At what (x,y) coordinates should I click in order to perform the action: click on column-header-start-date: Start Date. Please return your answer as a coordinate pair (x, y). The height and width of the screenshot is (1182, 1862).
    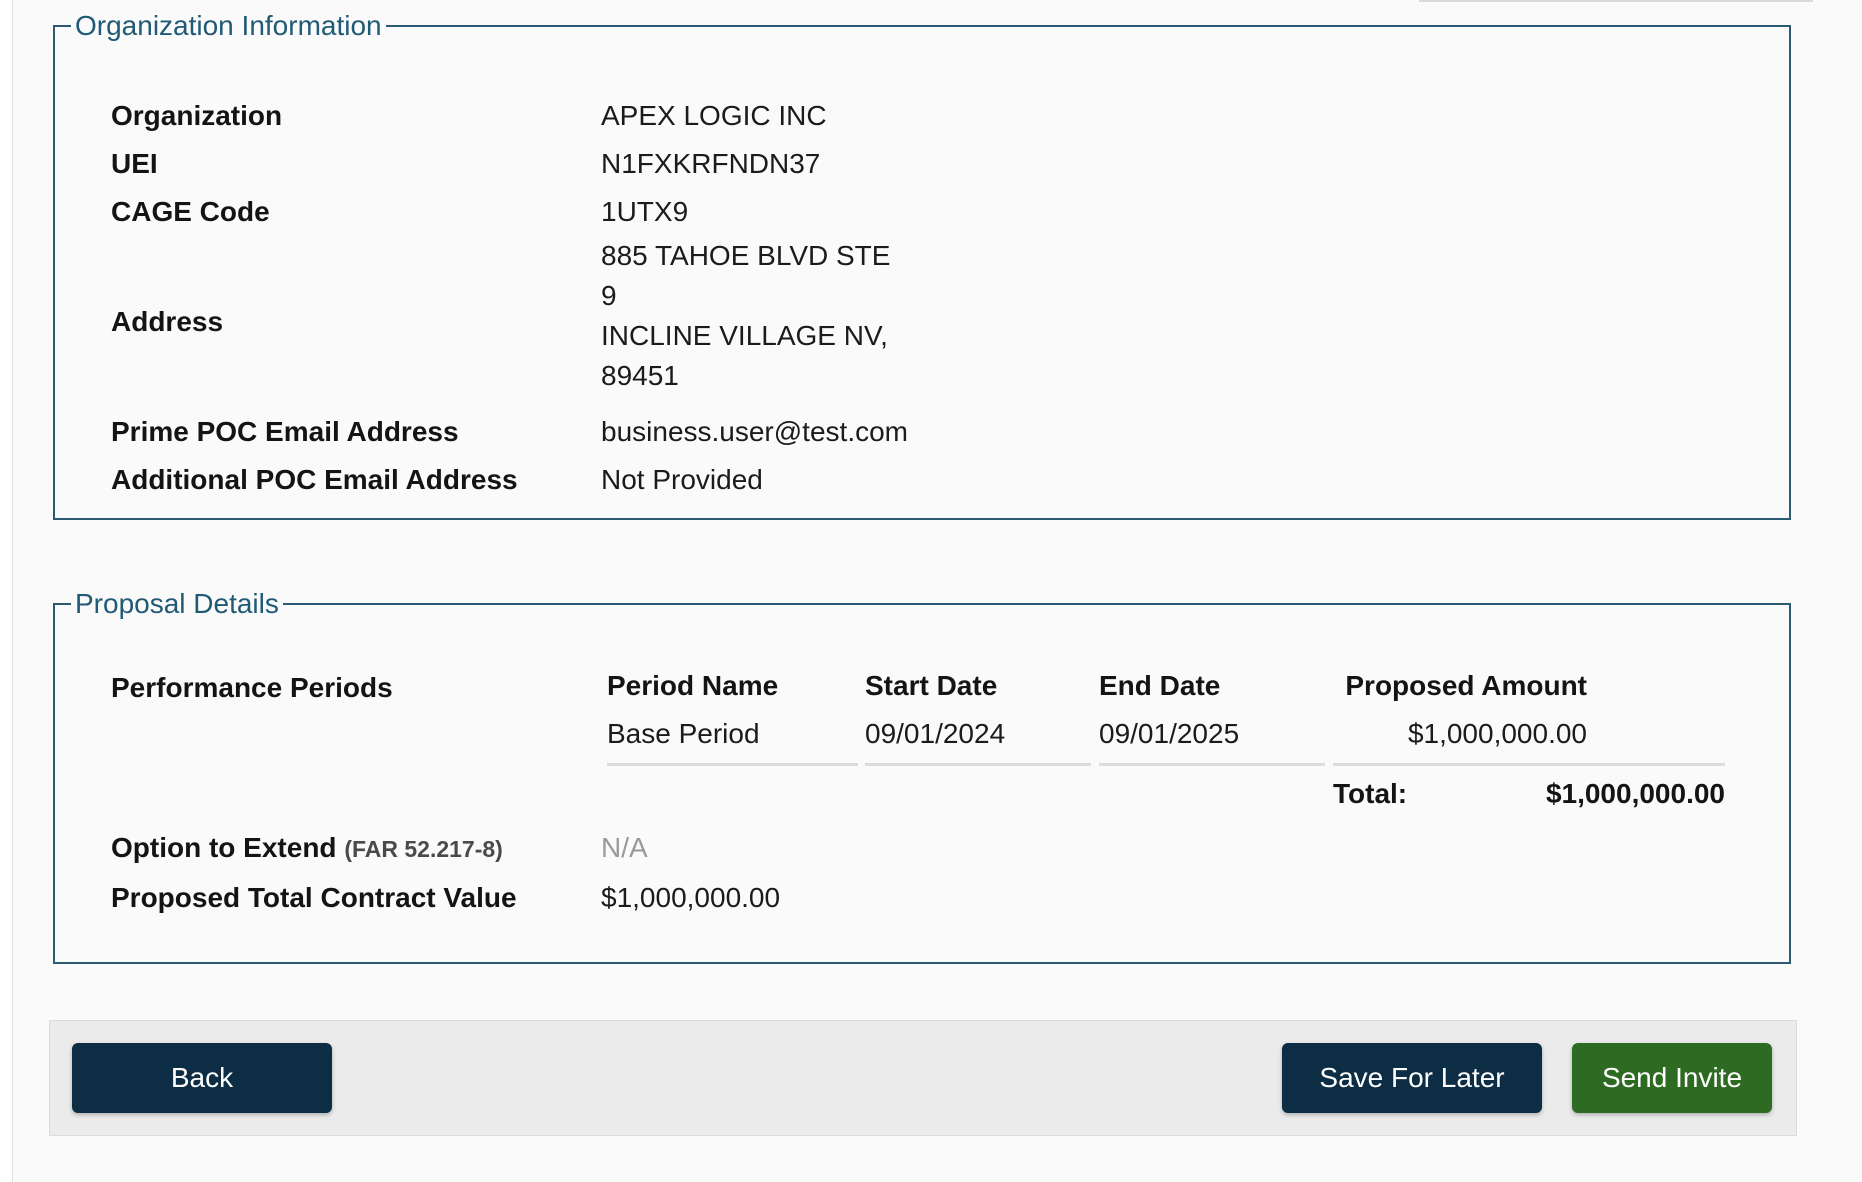
    Looking at the image, I should click on (931, 685).